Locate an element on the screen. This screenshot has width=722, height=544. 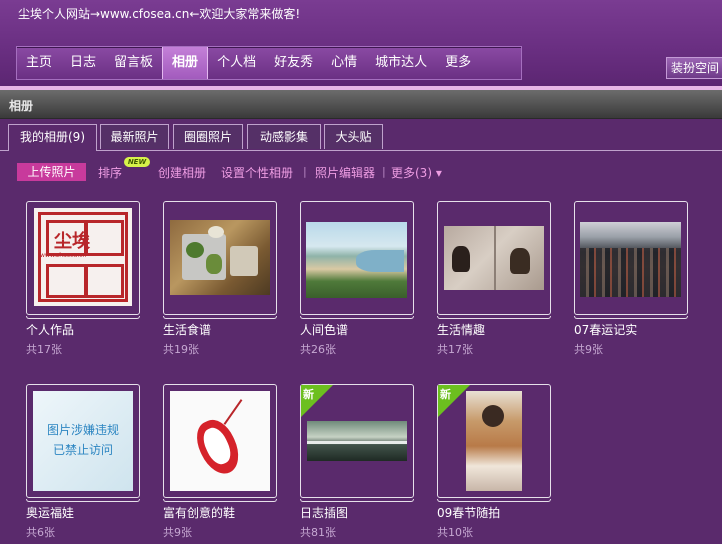
landscape-image is located at coordinates (357, 441).